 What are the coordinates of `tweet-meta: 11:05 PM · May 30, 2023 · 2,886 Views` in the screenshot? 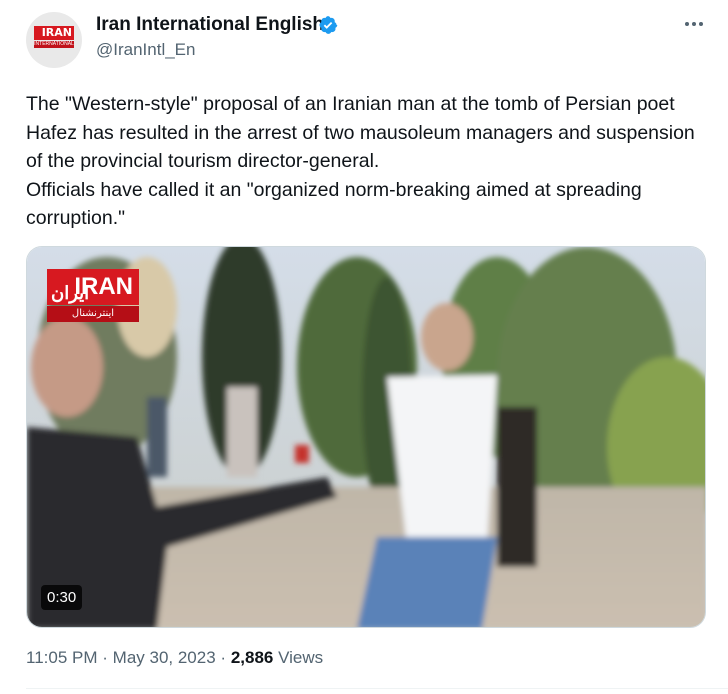 It's located at (174, 658).